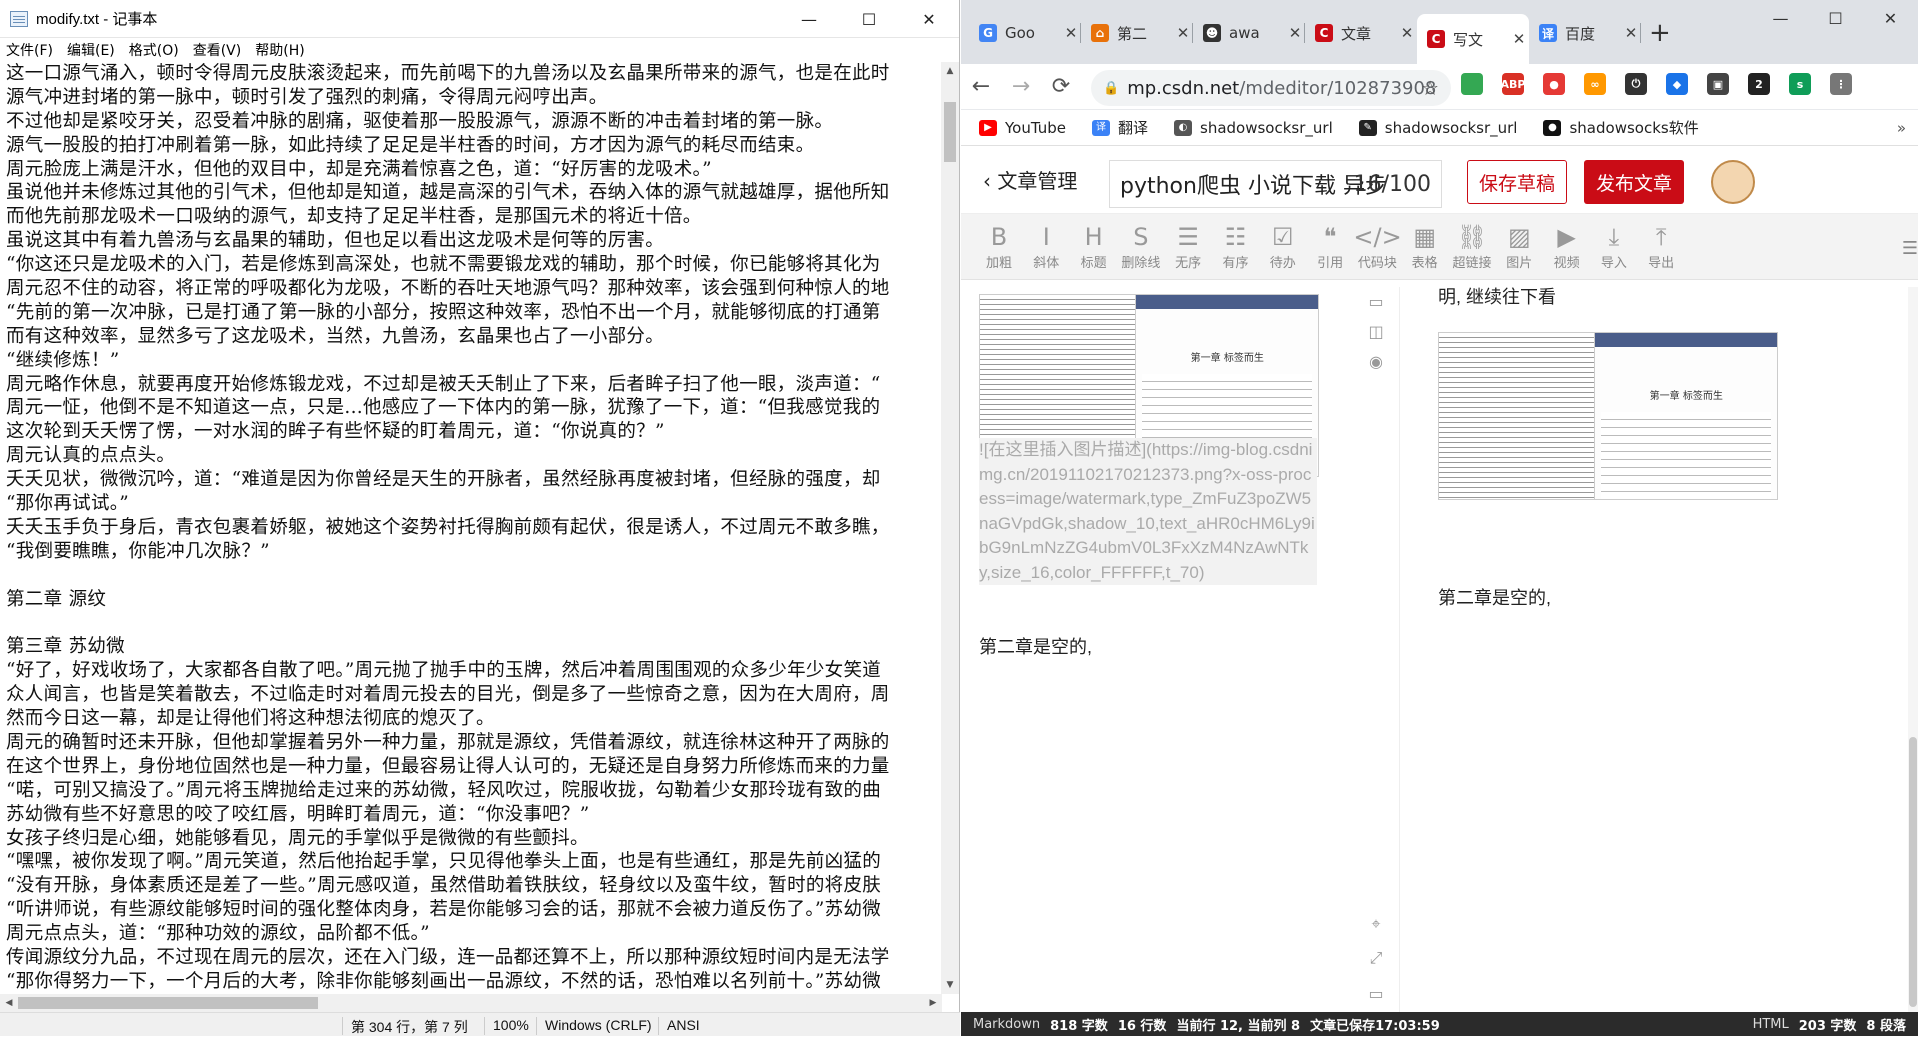 Image resolution: width=1918 pixels, height=1037 pixels. Describe the element at coordinates (950, 528) in the screenshot. I see `notepad-vertical-scrollbar: ▲ ▼` at that location.